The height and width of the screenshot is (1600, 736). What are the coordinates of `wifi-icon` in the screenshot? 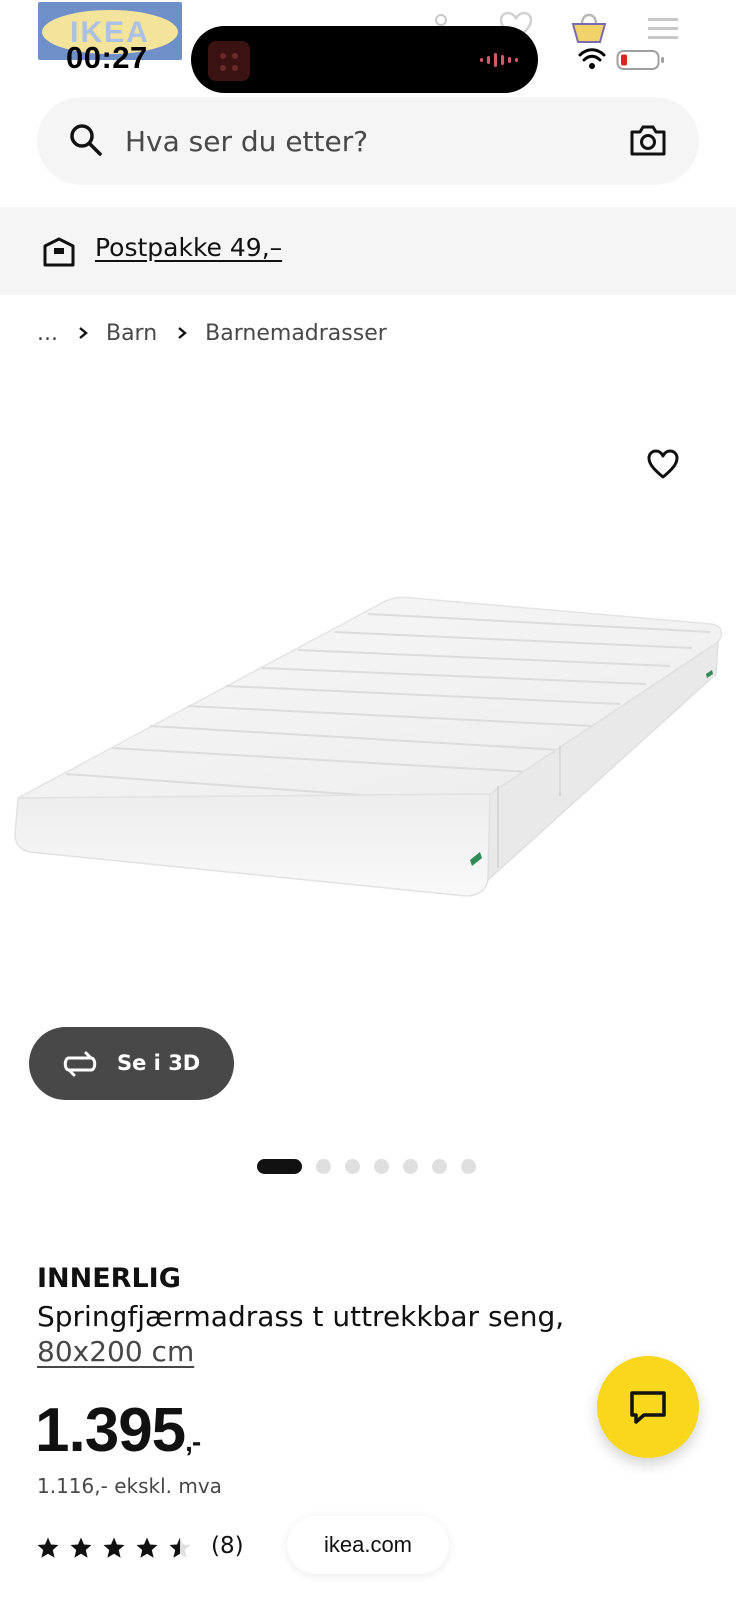 It's located at (592, 58).